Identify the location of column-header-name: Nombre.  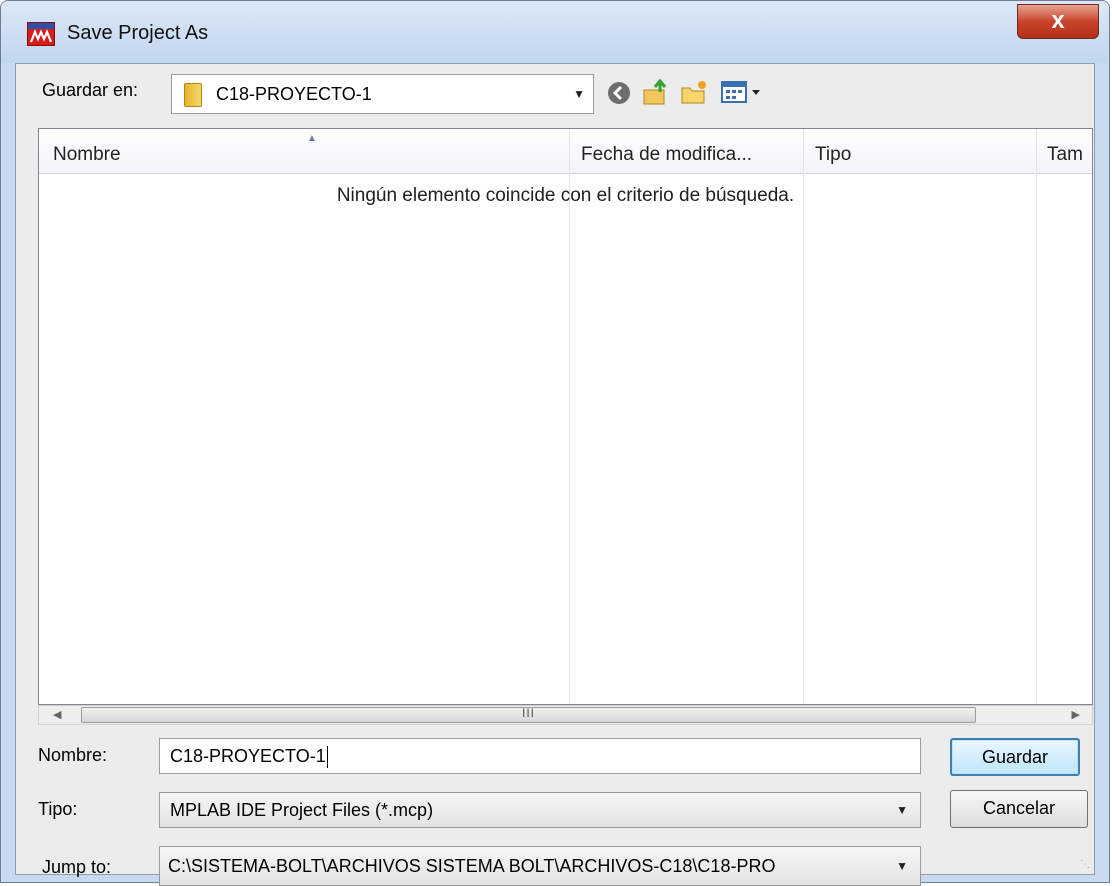
(303, 151).